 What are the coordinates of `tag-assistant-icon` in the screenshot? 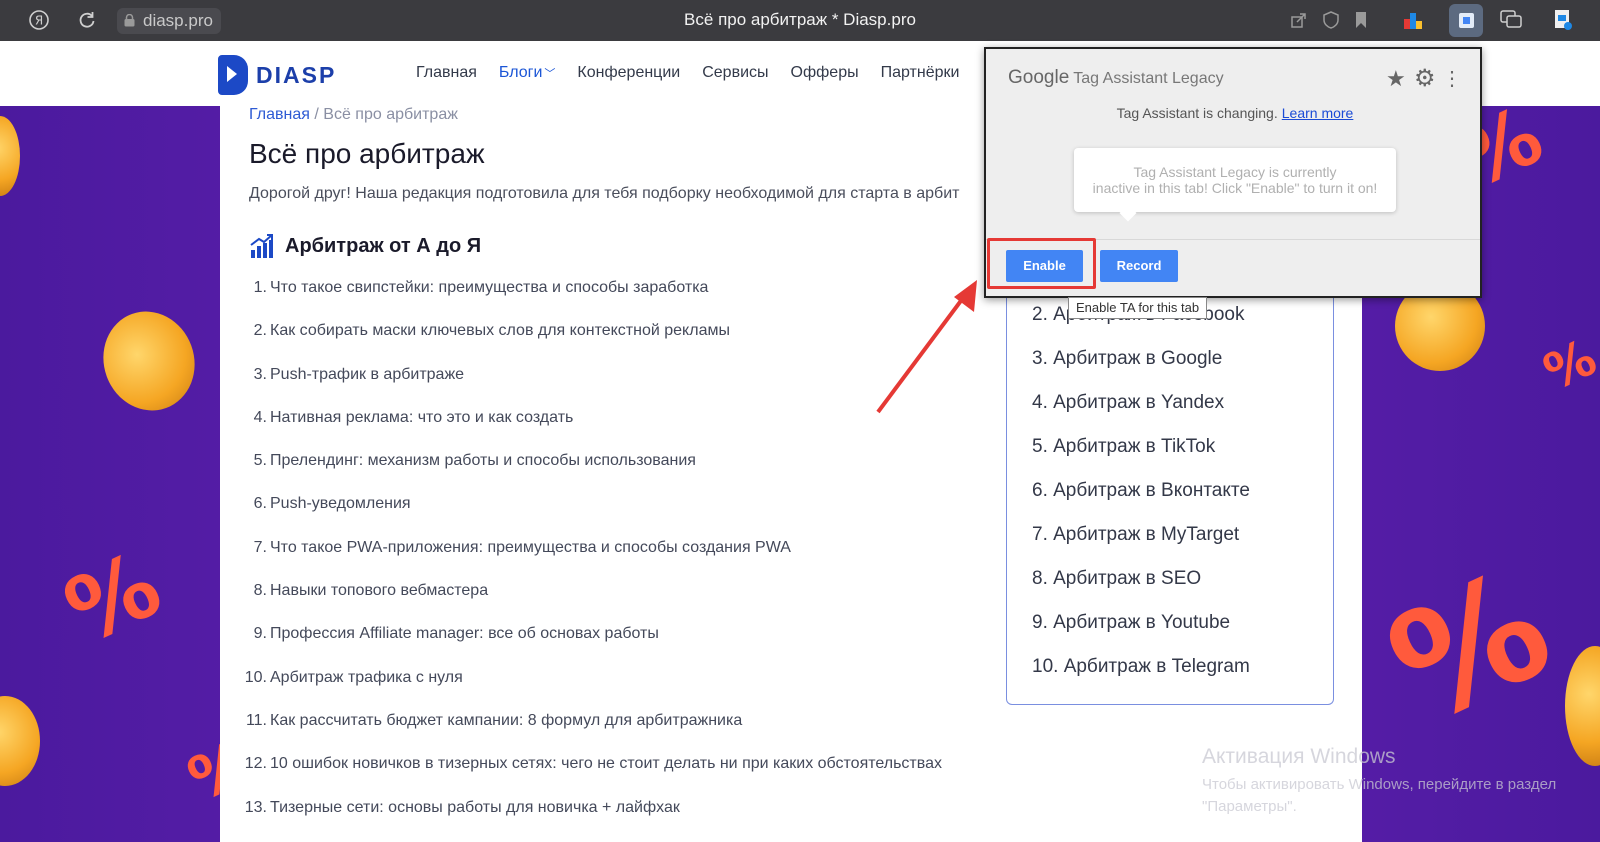 It's located at (1466, 20).